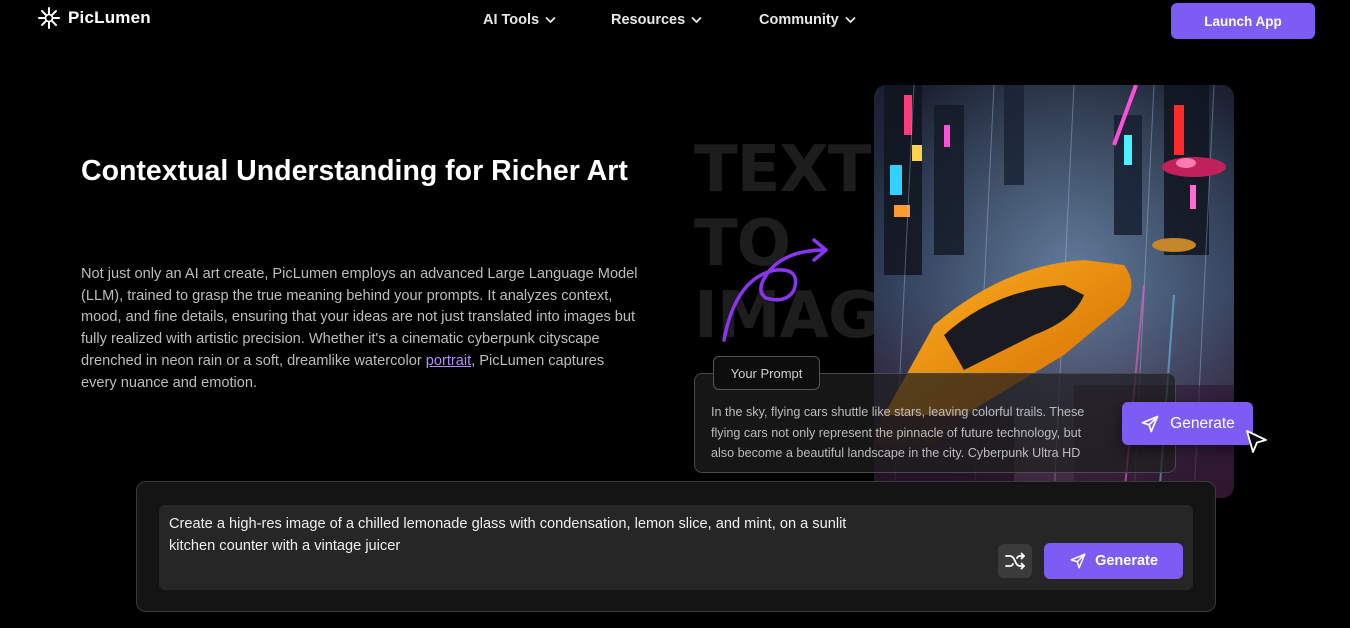 Image resolution: width=1350 pixels, height=628 pixels. I want to click on section-heading: Contextual Understanding for Richer Art, so click(354, 171).